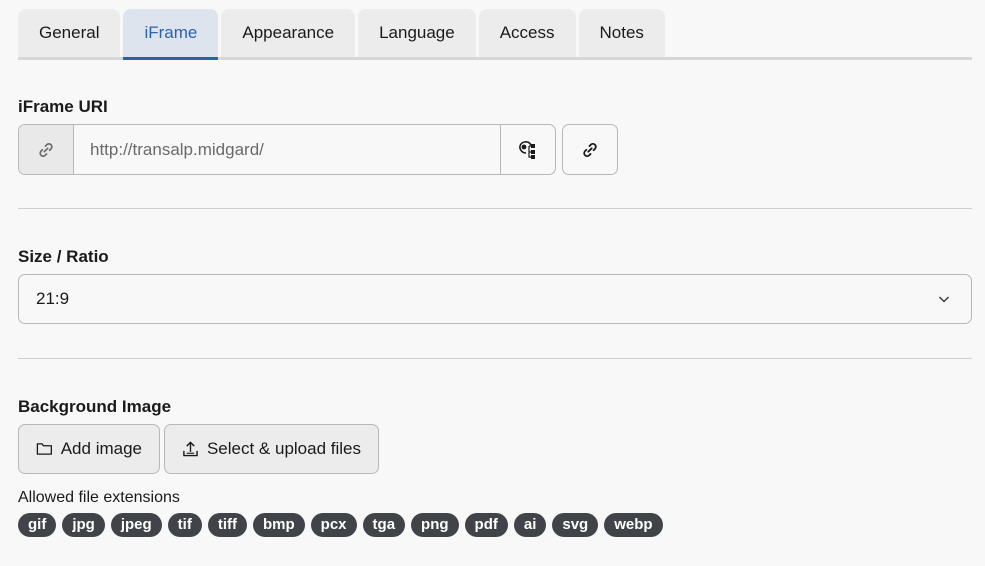  What do you see at coordinates (95, 406) in the screenshot?
I see `background-image-label: Background Image` at bounding box center [95, 406].